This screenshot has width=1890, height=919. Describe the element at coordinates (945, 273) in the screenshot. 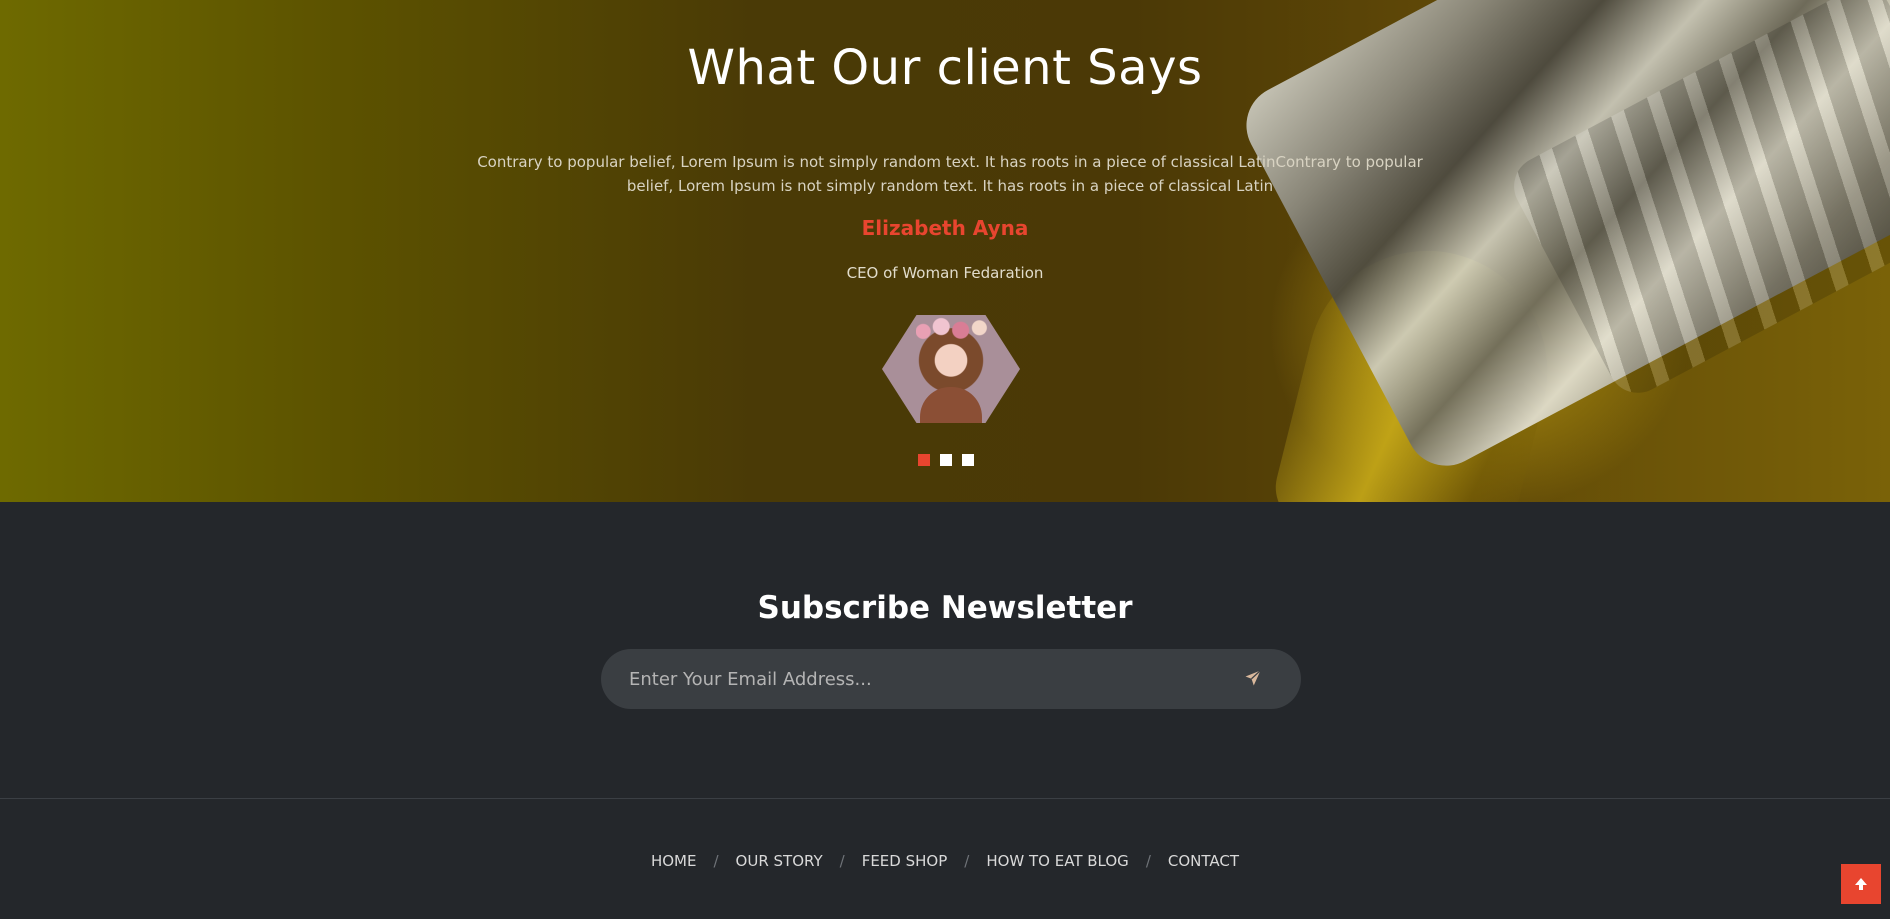

I see `testimonial-author-role: CEO of Woman Fedaration` at that location.